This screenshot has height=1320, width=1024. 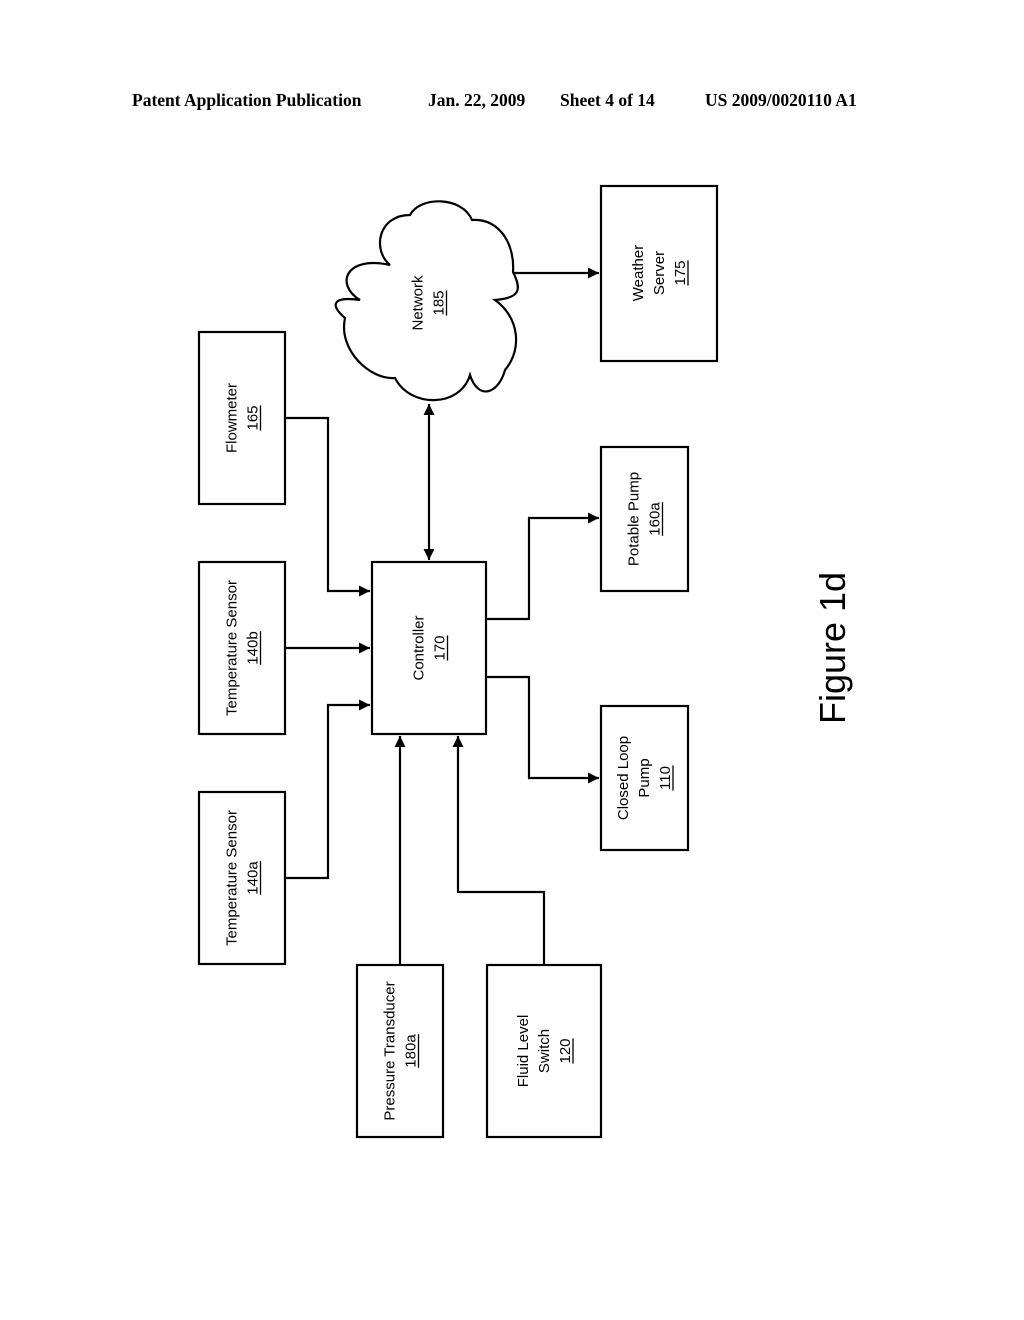 What do you see at coordinates (544, 1051) in the screenshot?
I see `node-name-text: Switch` at bounding box center [544, 1051].